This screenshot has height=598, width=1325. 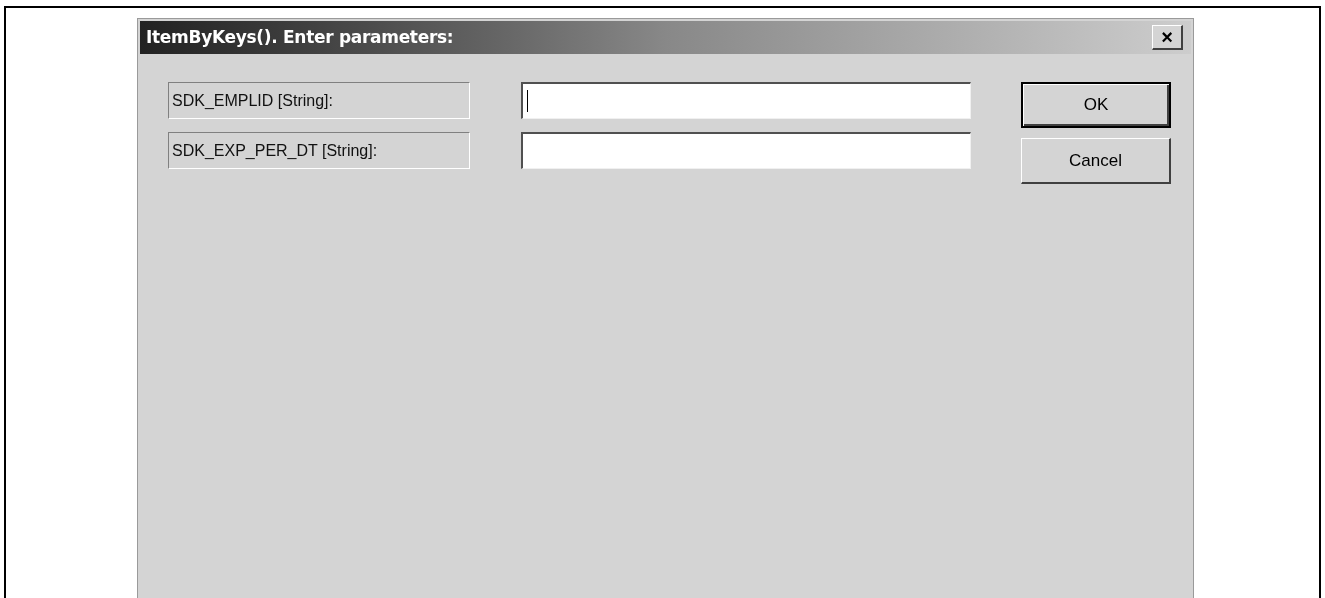 What do you see at coordinates (300, 37) in the screenshot?
I see `window-title: ItemByKeys(). Enter parameters:` at bounding box center [300, 37].